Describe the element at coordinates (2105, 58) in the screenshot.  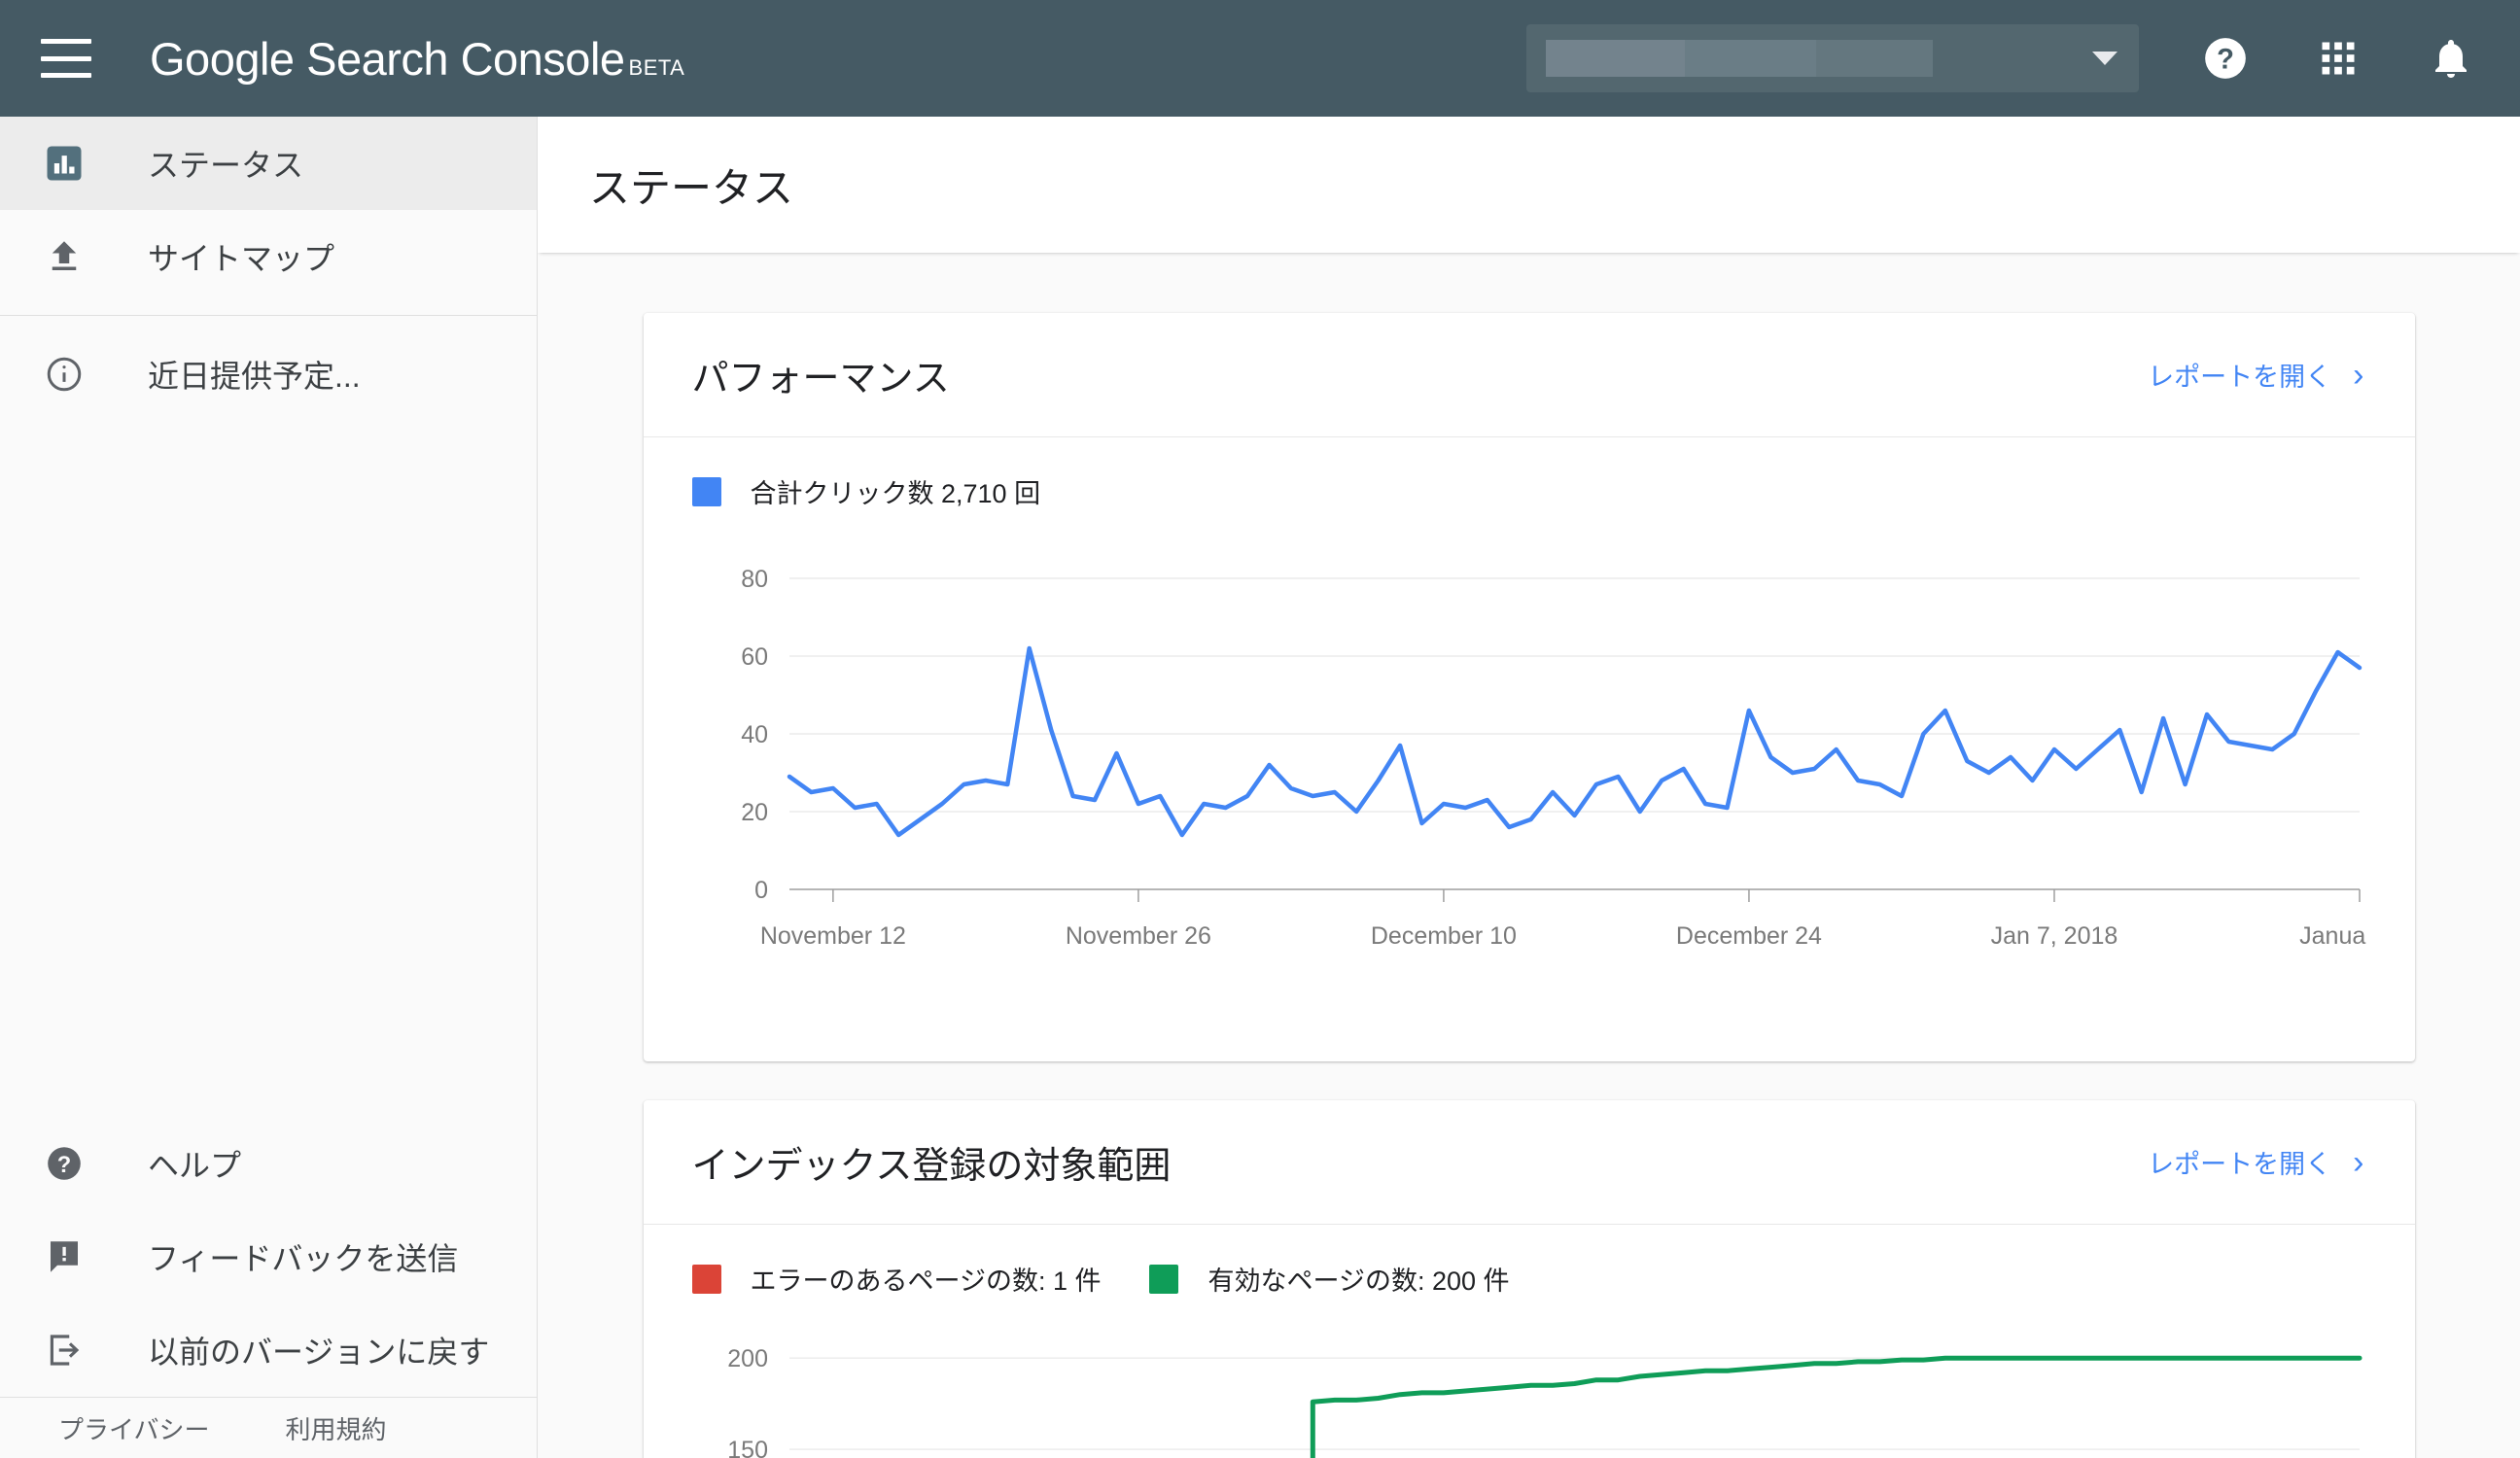
I see `chevron-down-icon` at that location.